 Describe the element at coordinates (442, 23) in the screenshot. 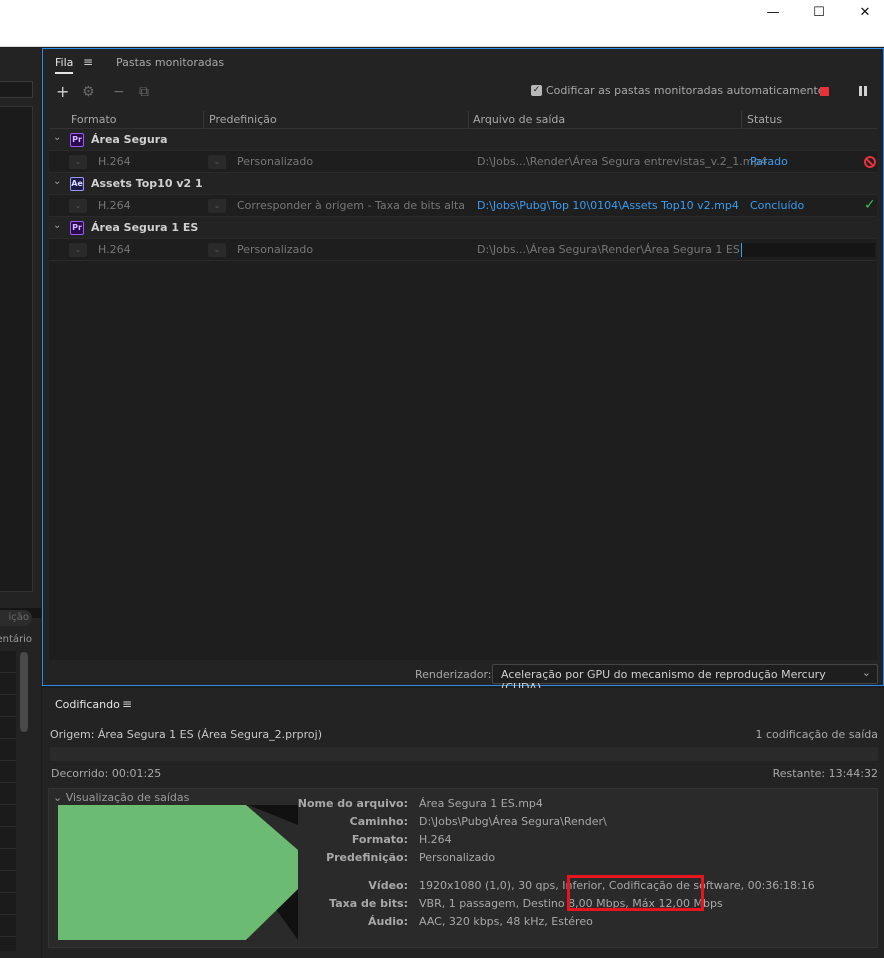

I see `window-titlebar: — ☐ ✕` at that location.